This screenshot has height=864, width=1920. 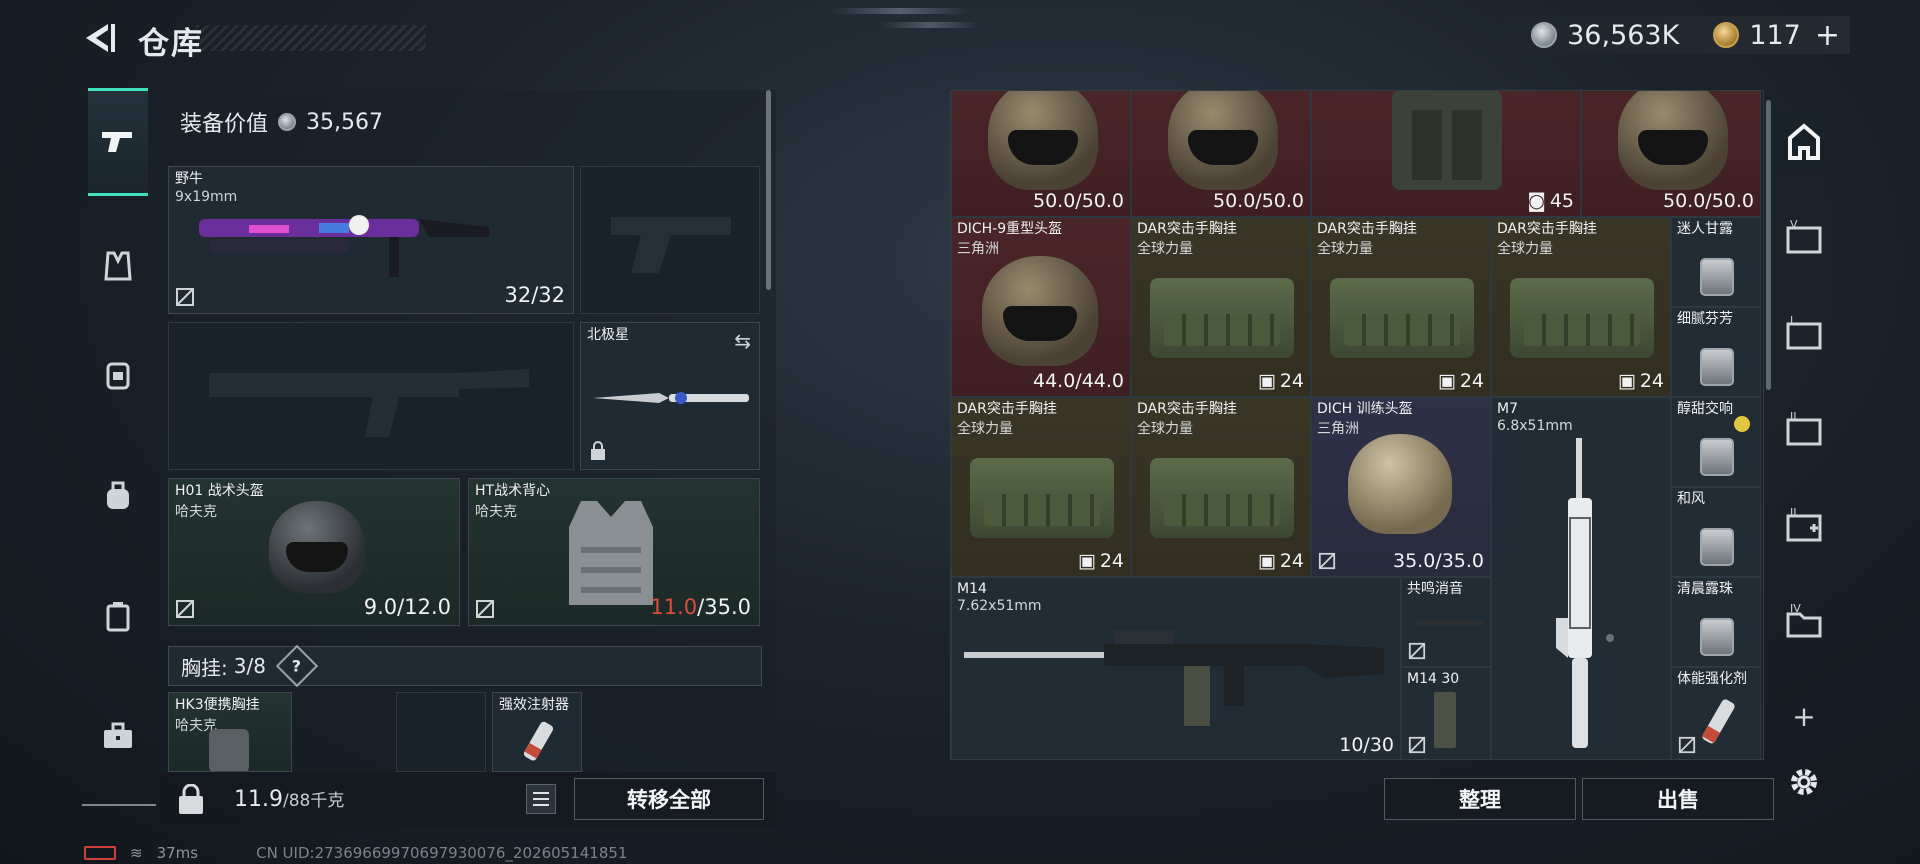 What do you see at coordinates (1691, 499) in the screenshot?
I see `item-name: 和风` at bounding box center [1691, 499].